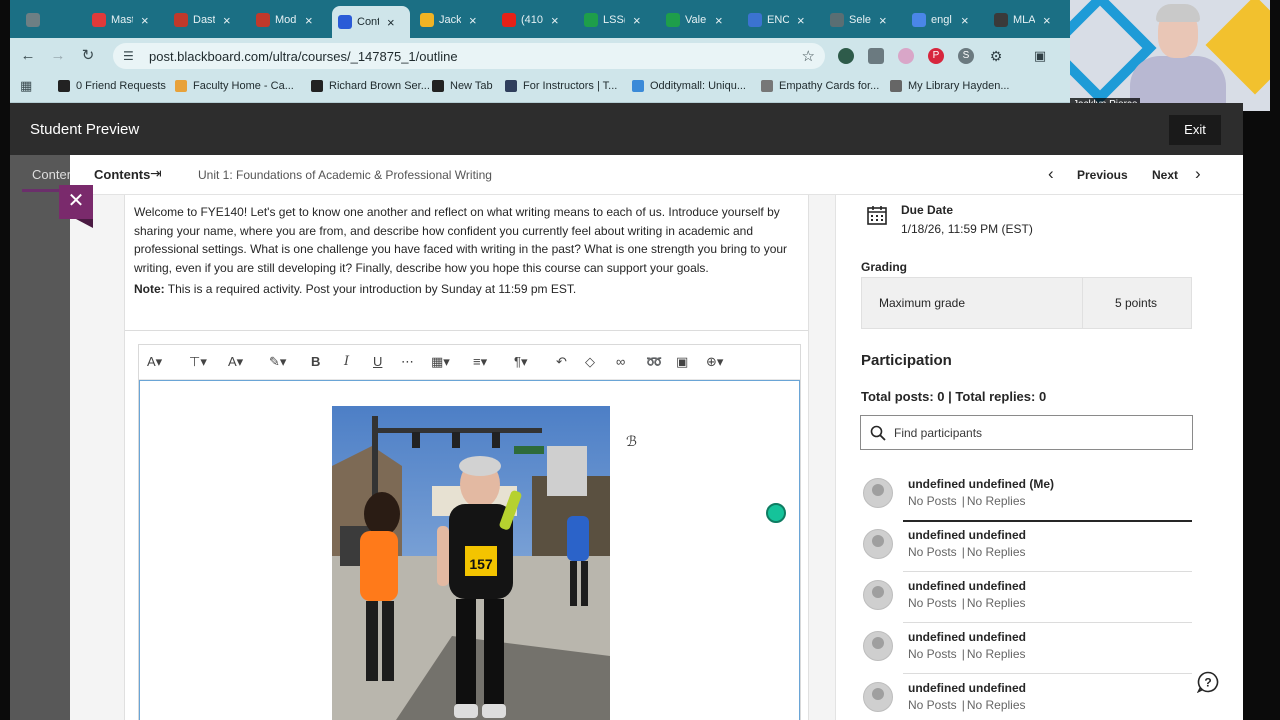 The height and width of the screenshot is (720, 1280). I want to click on extensions-puzzle-icon: ⚙, so click(996, 56).